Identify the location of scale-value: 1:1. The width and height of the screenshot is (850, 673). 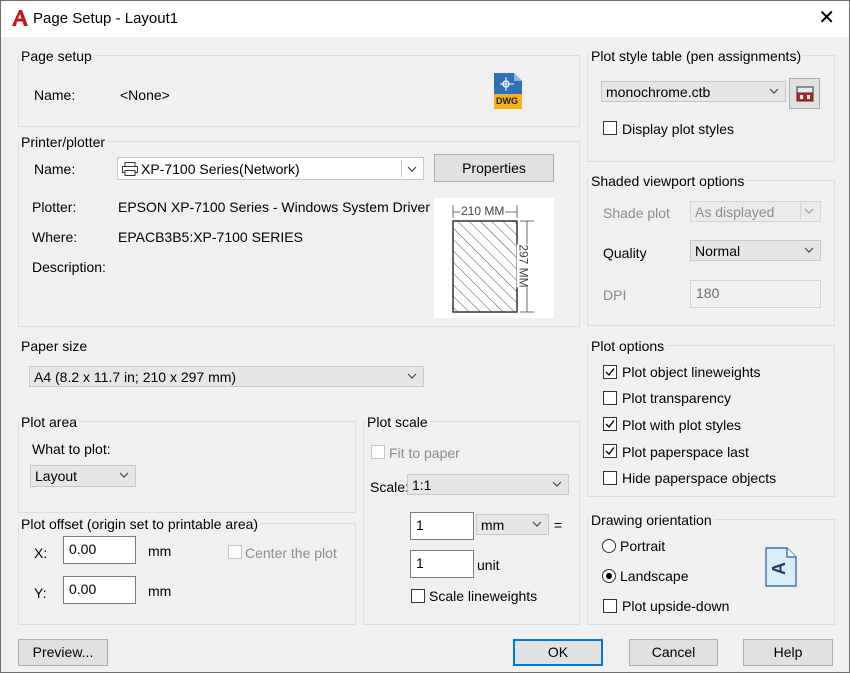
(422, 485).